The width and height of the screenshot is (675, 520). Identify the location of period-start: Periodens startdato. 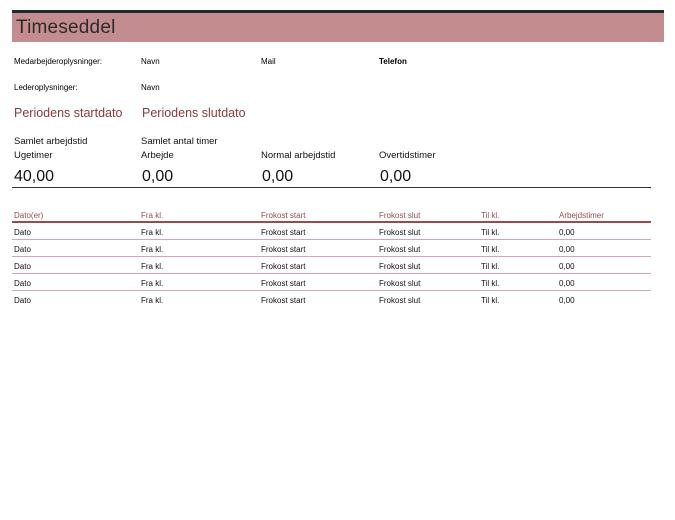
(68, 113).